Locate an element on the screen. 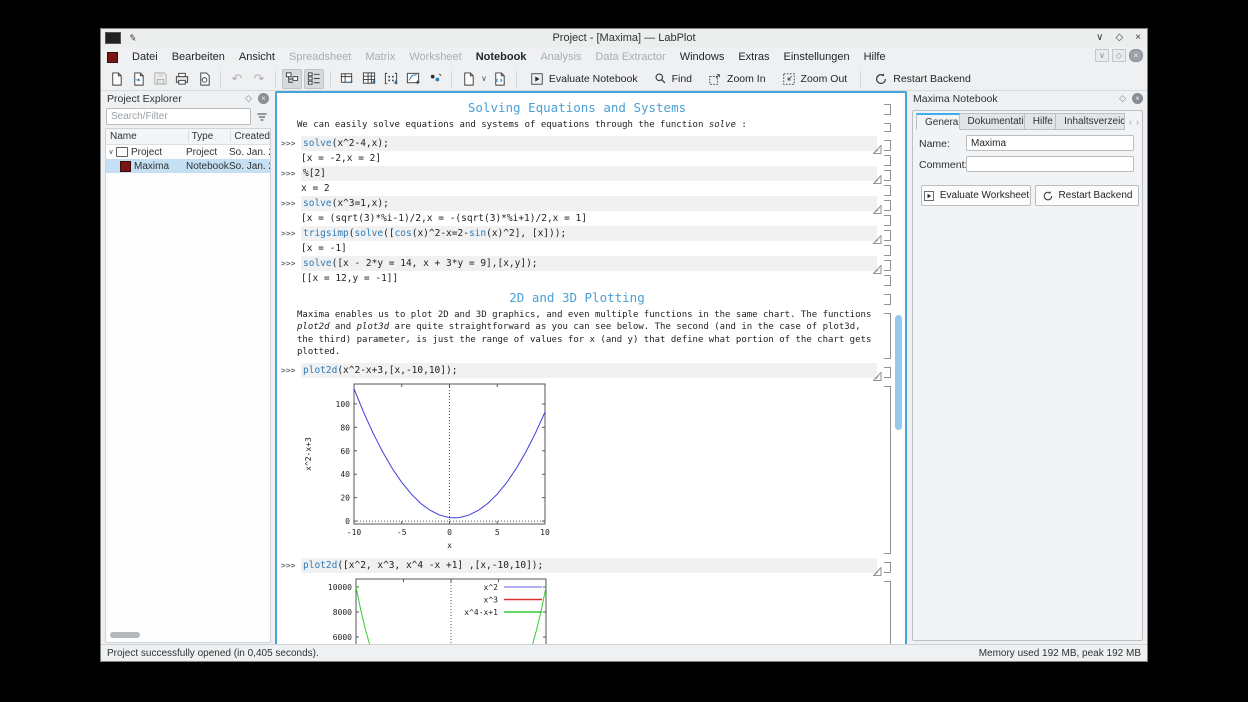 The height and width of the screenshot is (702, 1248). new-workbook-button is located at coordinates (347, 79).